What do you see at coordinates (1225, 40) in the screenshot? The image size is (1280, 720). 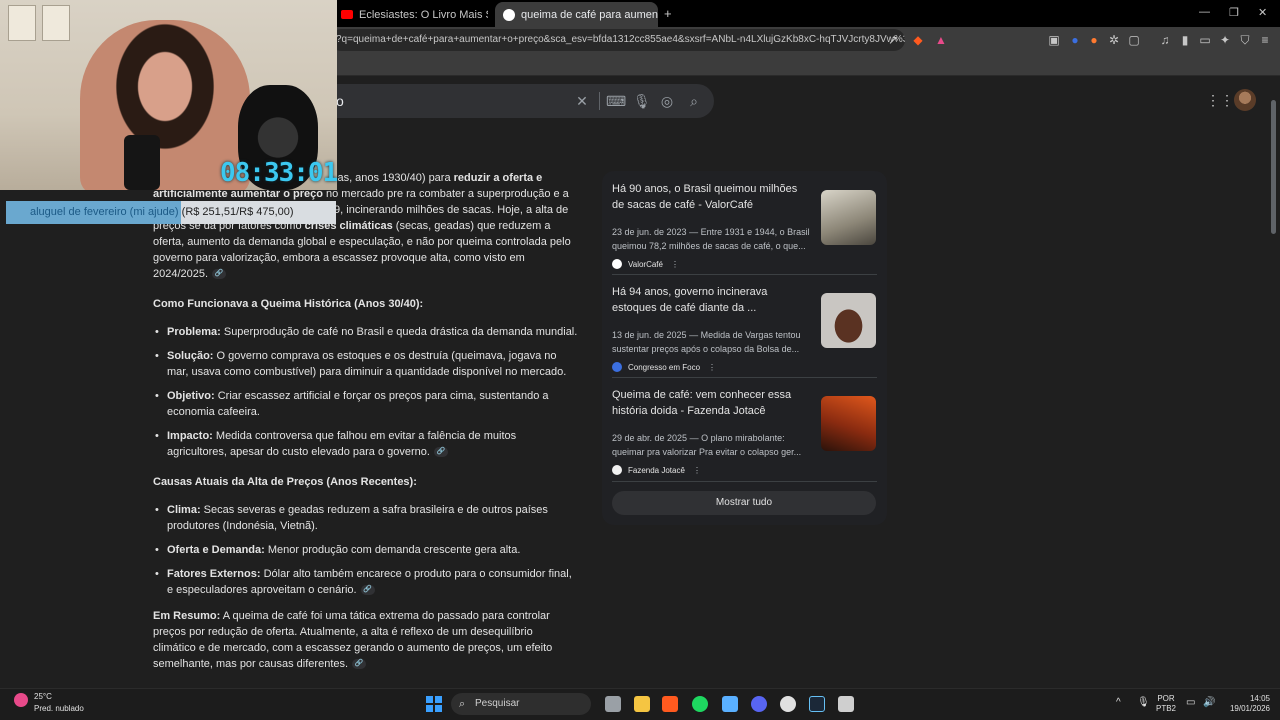 I see `leo-icon: ✦` at bounding box center [1225, 40].